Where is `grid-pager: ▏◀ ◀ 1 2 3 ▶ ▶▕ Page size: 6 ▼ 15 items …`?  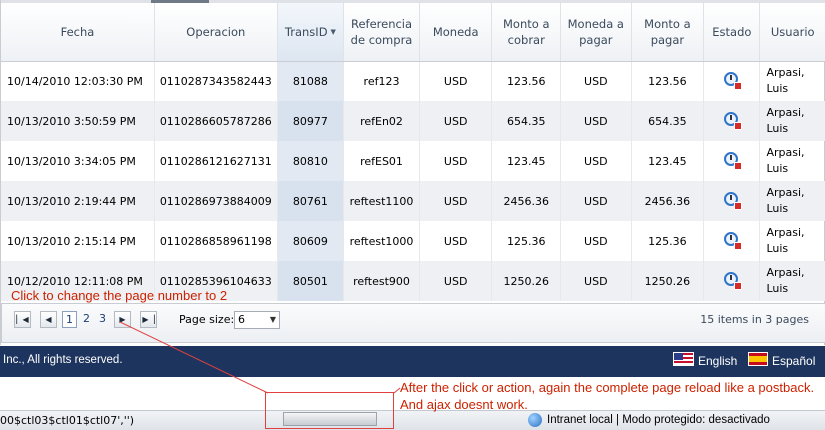
grid-pager: ▏◀ ◀ 1 2 3 ▶ ▶▕ Page size: 6 ▼ 15 items … is located at coordinates (413, 323).